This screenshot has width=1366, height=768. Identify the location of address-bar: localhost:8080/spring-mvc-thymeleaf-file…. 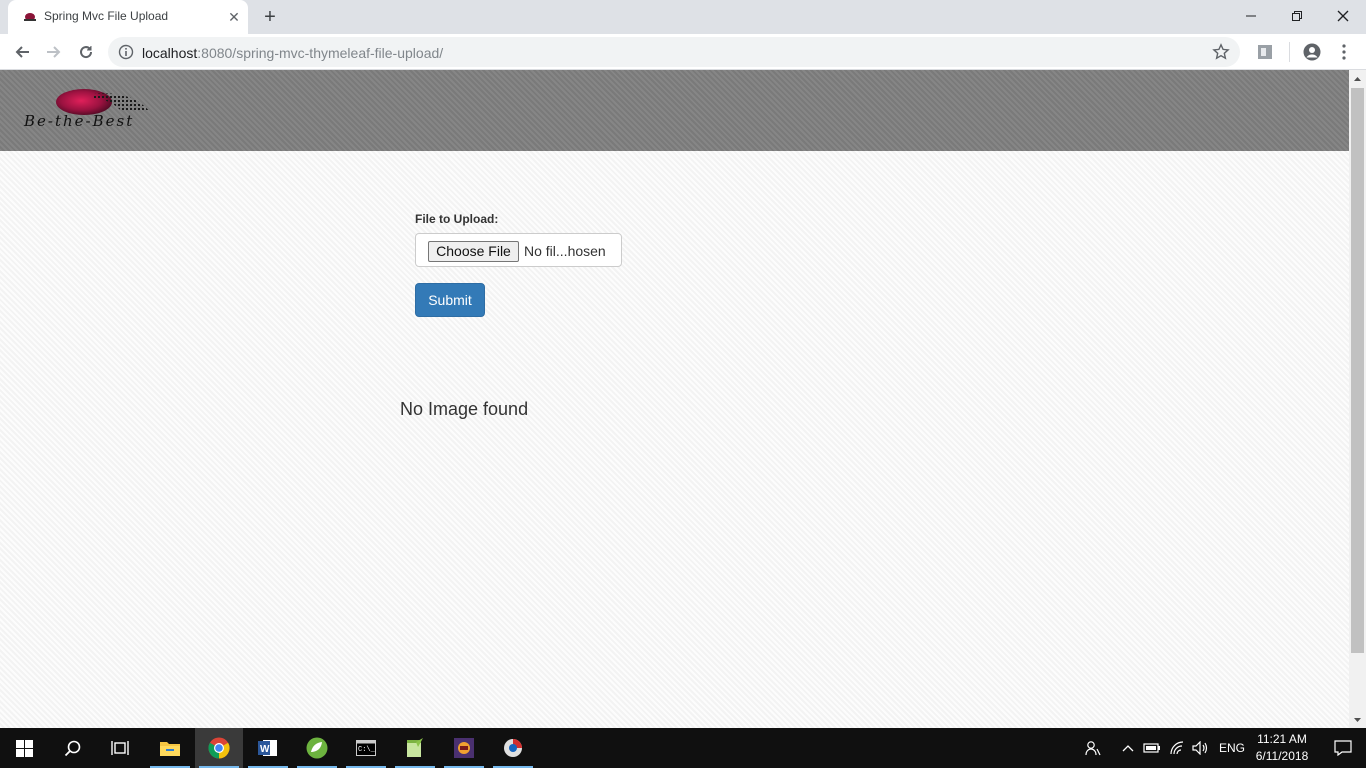
(674, 52).